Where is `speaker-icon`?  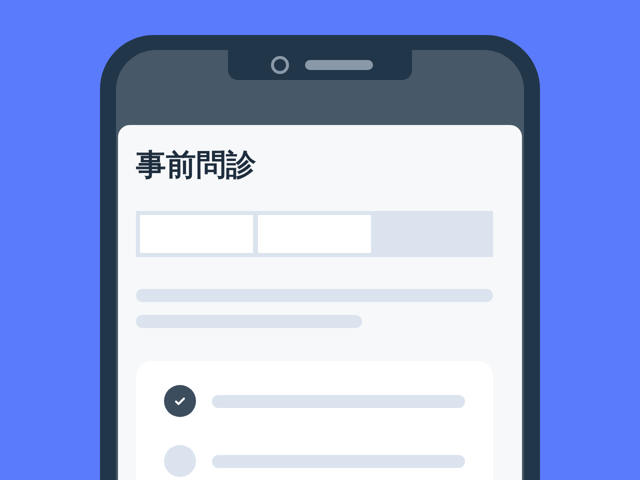
speaker-icon is located at coordinates (339, 65).